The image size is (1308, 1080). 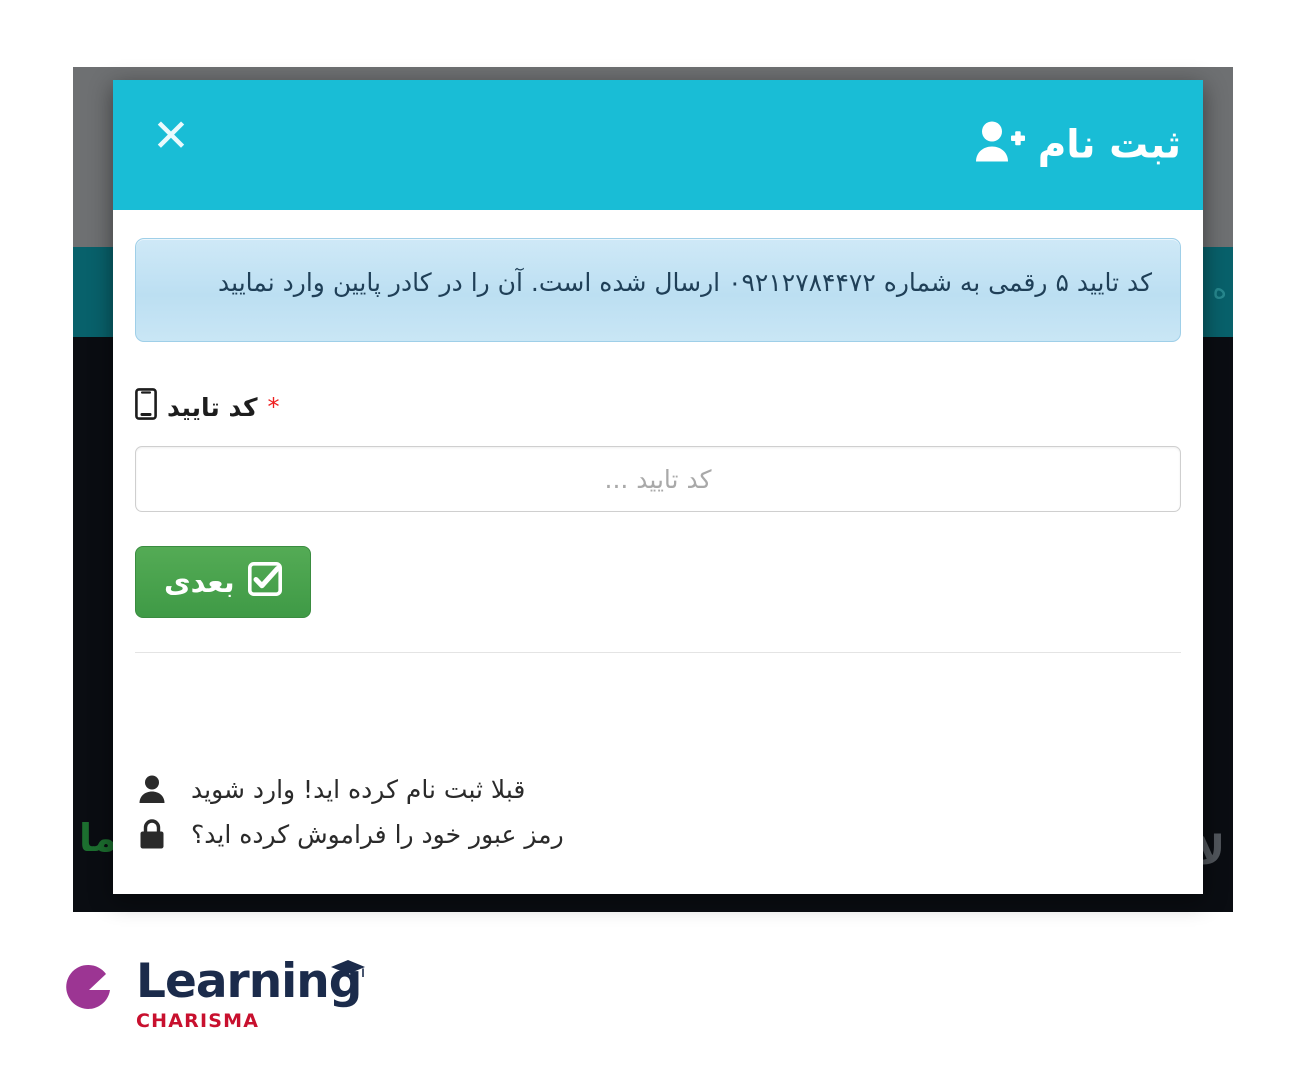 I want to click on brand-subtitle: CHARISMA, so click(x=198, y=1021).